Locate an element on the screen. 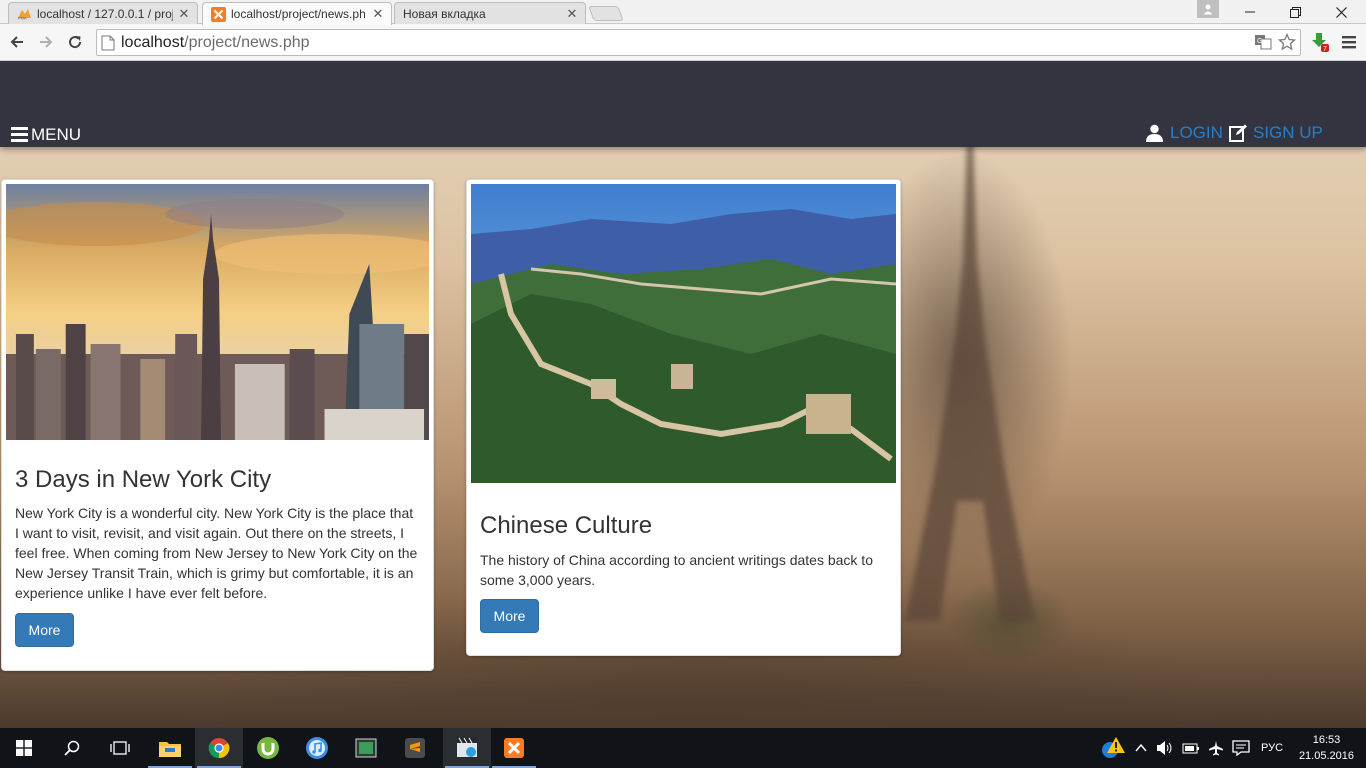 The width and height of the screenshot is (1366, 768). camtasia-button is located at coordinates (366, 748).